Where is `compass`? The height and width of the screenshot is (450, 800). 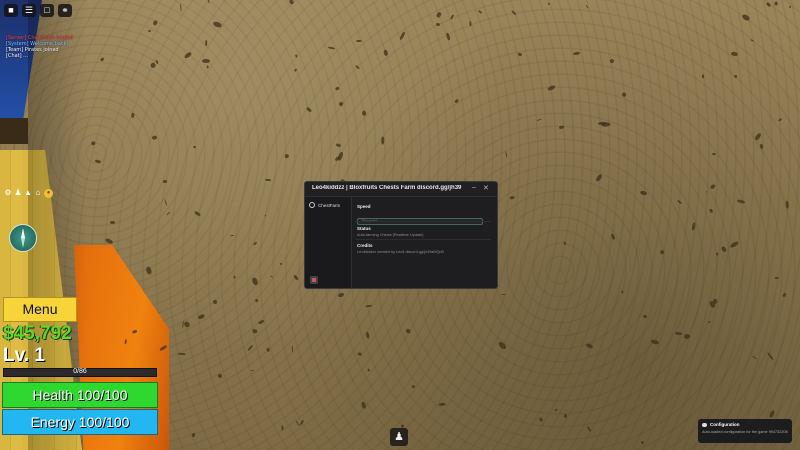 compass is located at coordinates (23, 238).